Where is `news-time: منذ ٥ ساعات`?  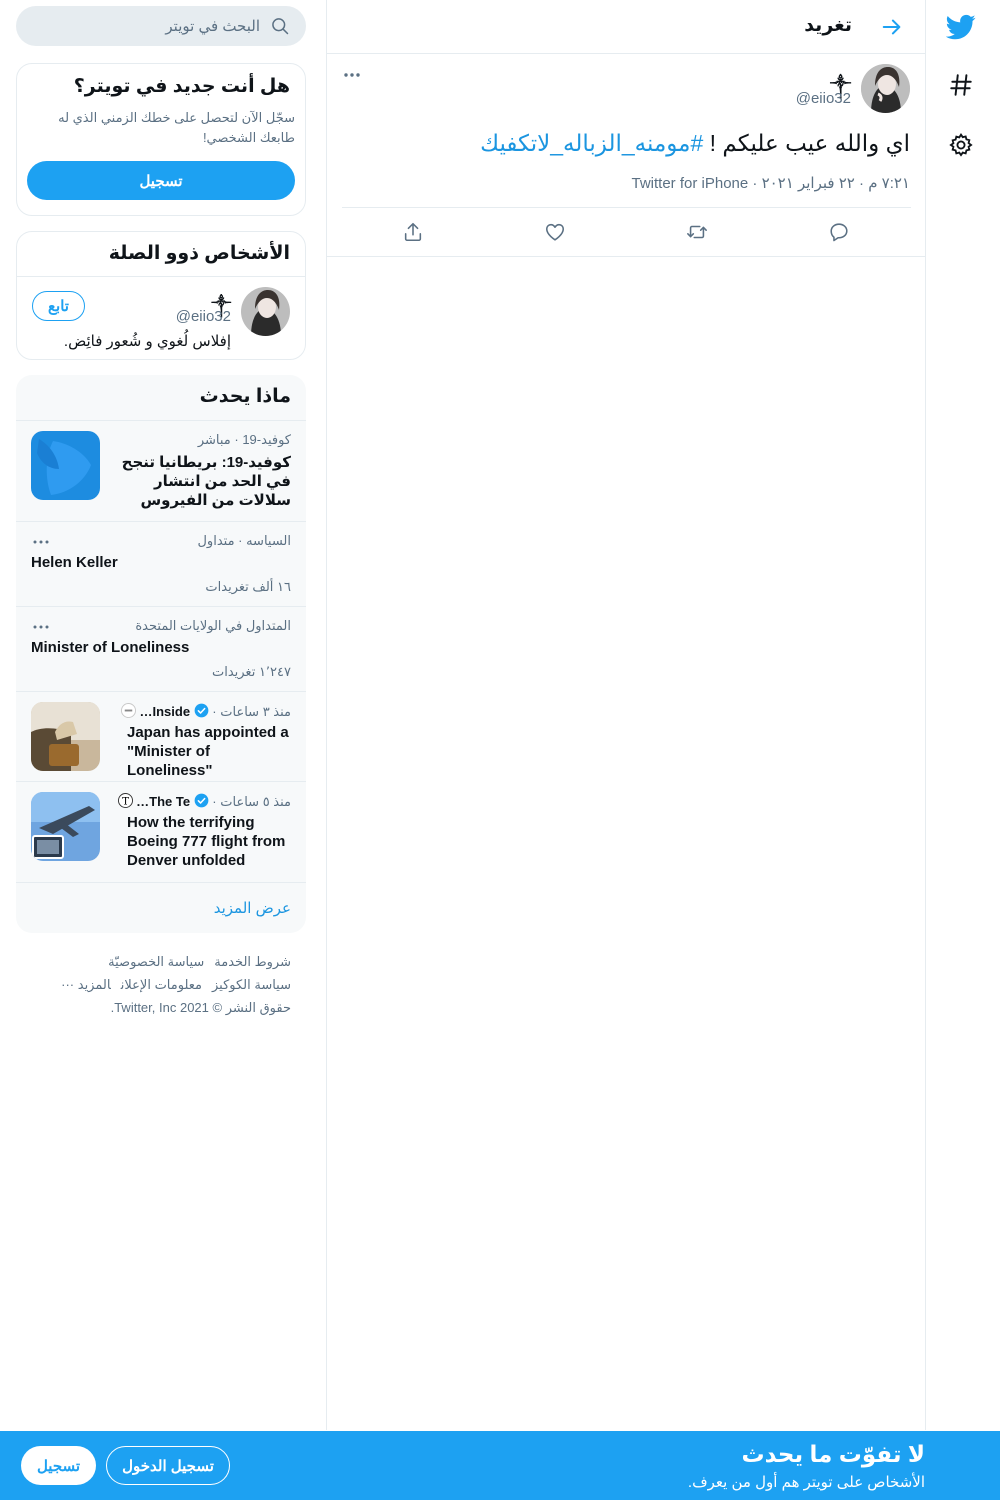 news-time: منذ ٥ ساعات is located at coordinates (255, 801).